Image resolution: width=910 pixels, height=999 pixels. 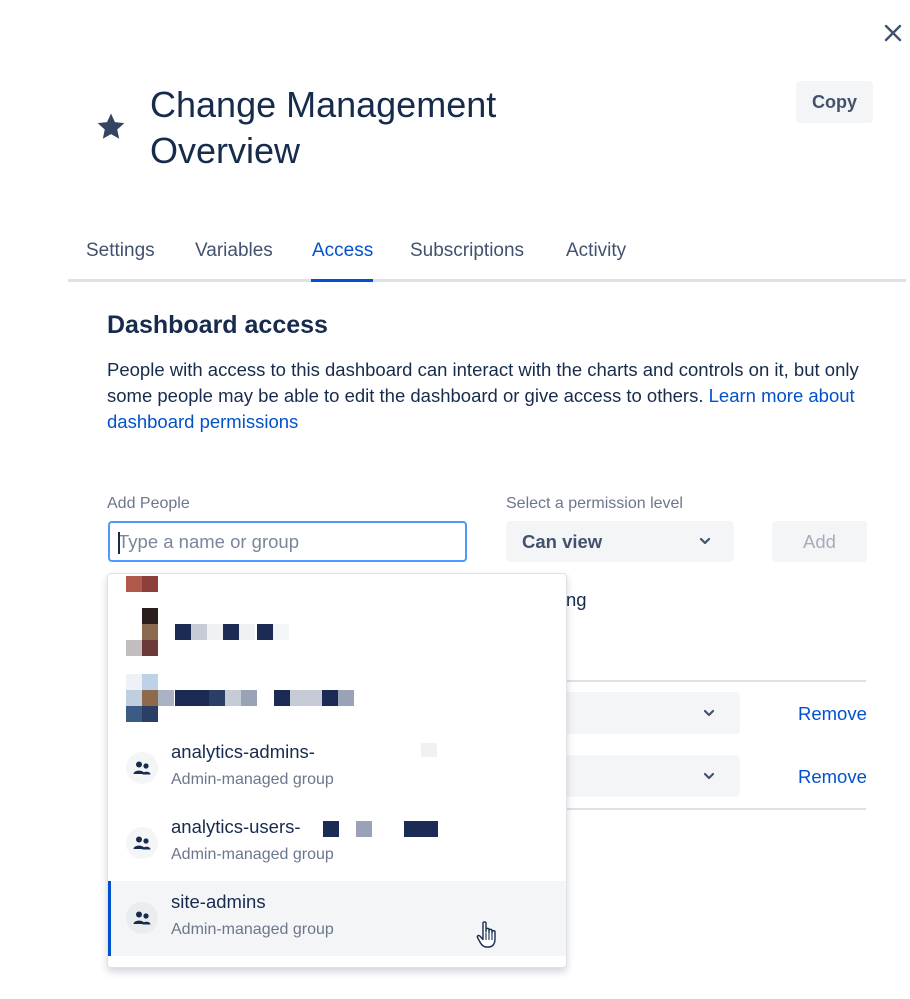 I want to click on add-people-label: Add People, so click(x=148, y=503).